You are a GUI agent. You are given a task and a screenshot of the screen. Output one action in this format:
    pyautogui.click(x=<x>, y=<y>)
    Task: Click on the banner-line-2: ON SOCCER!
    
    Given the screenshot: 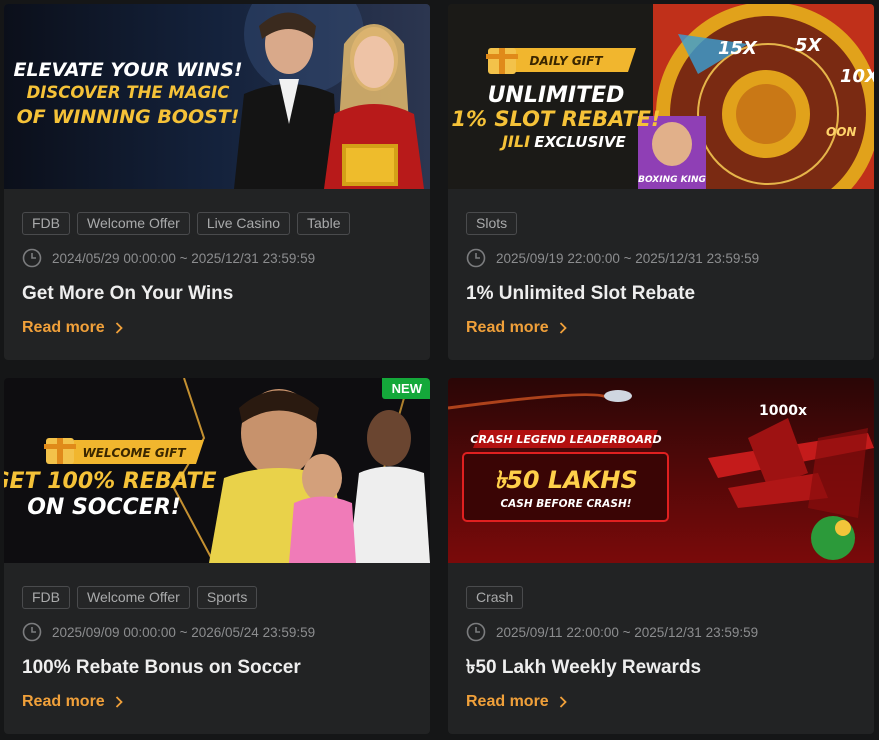 What is the action you would take?
    pyautogui.click(x=104, y=507)
    